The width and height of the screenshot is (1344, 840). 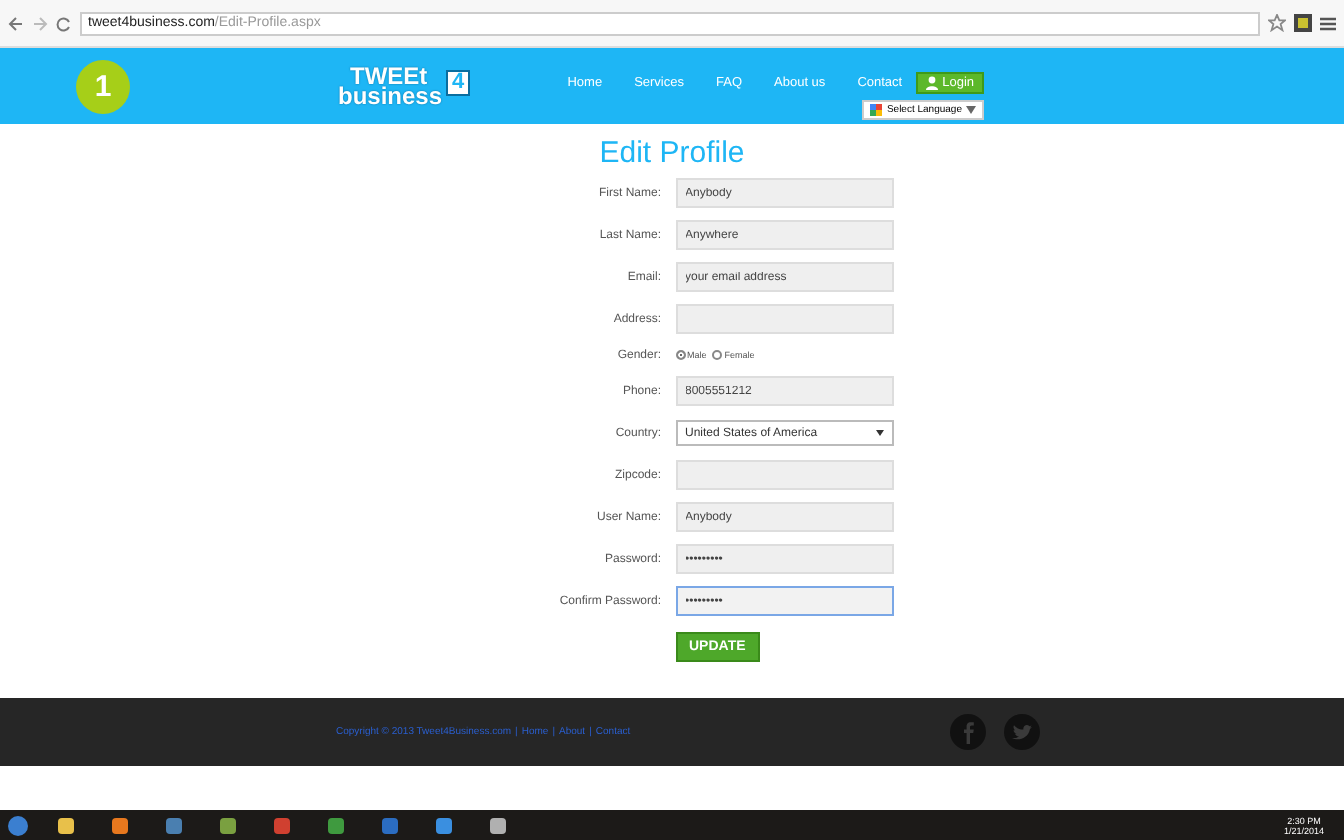 What do you see at coordinates (1277, 23) in the screenshot?
I see `star-icon` at bounding box center [1277, 23].